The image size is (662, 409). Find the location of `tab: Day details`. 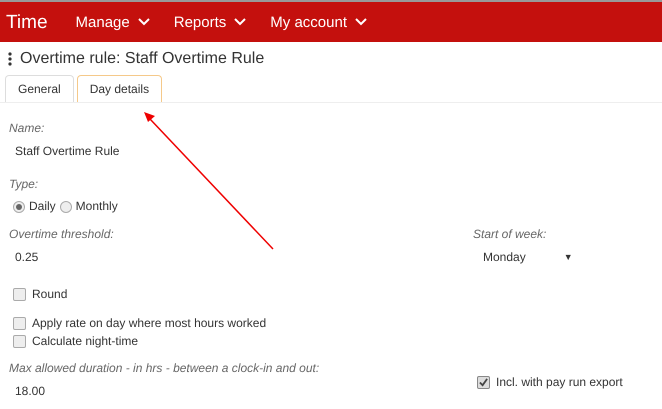

tab: Day details is located at coordinates (119, 88).